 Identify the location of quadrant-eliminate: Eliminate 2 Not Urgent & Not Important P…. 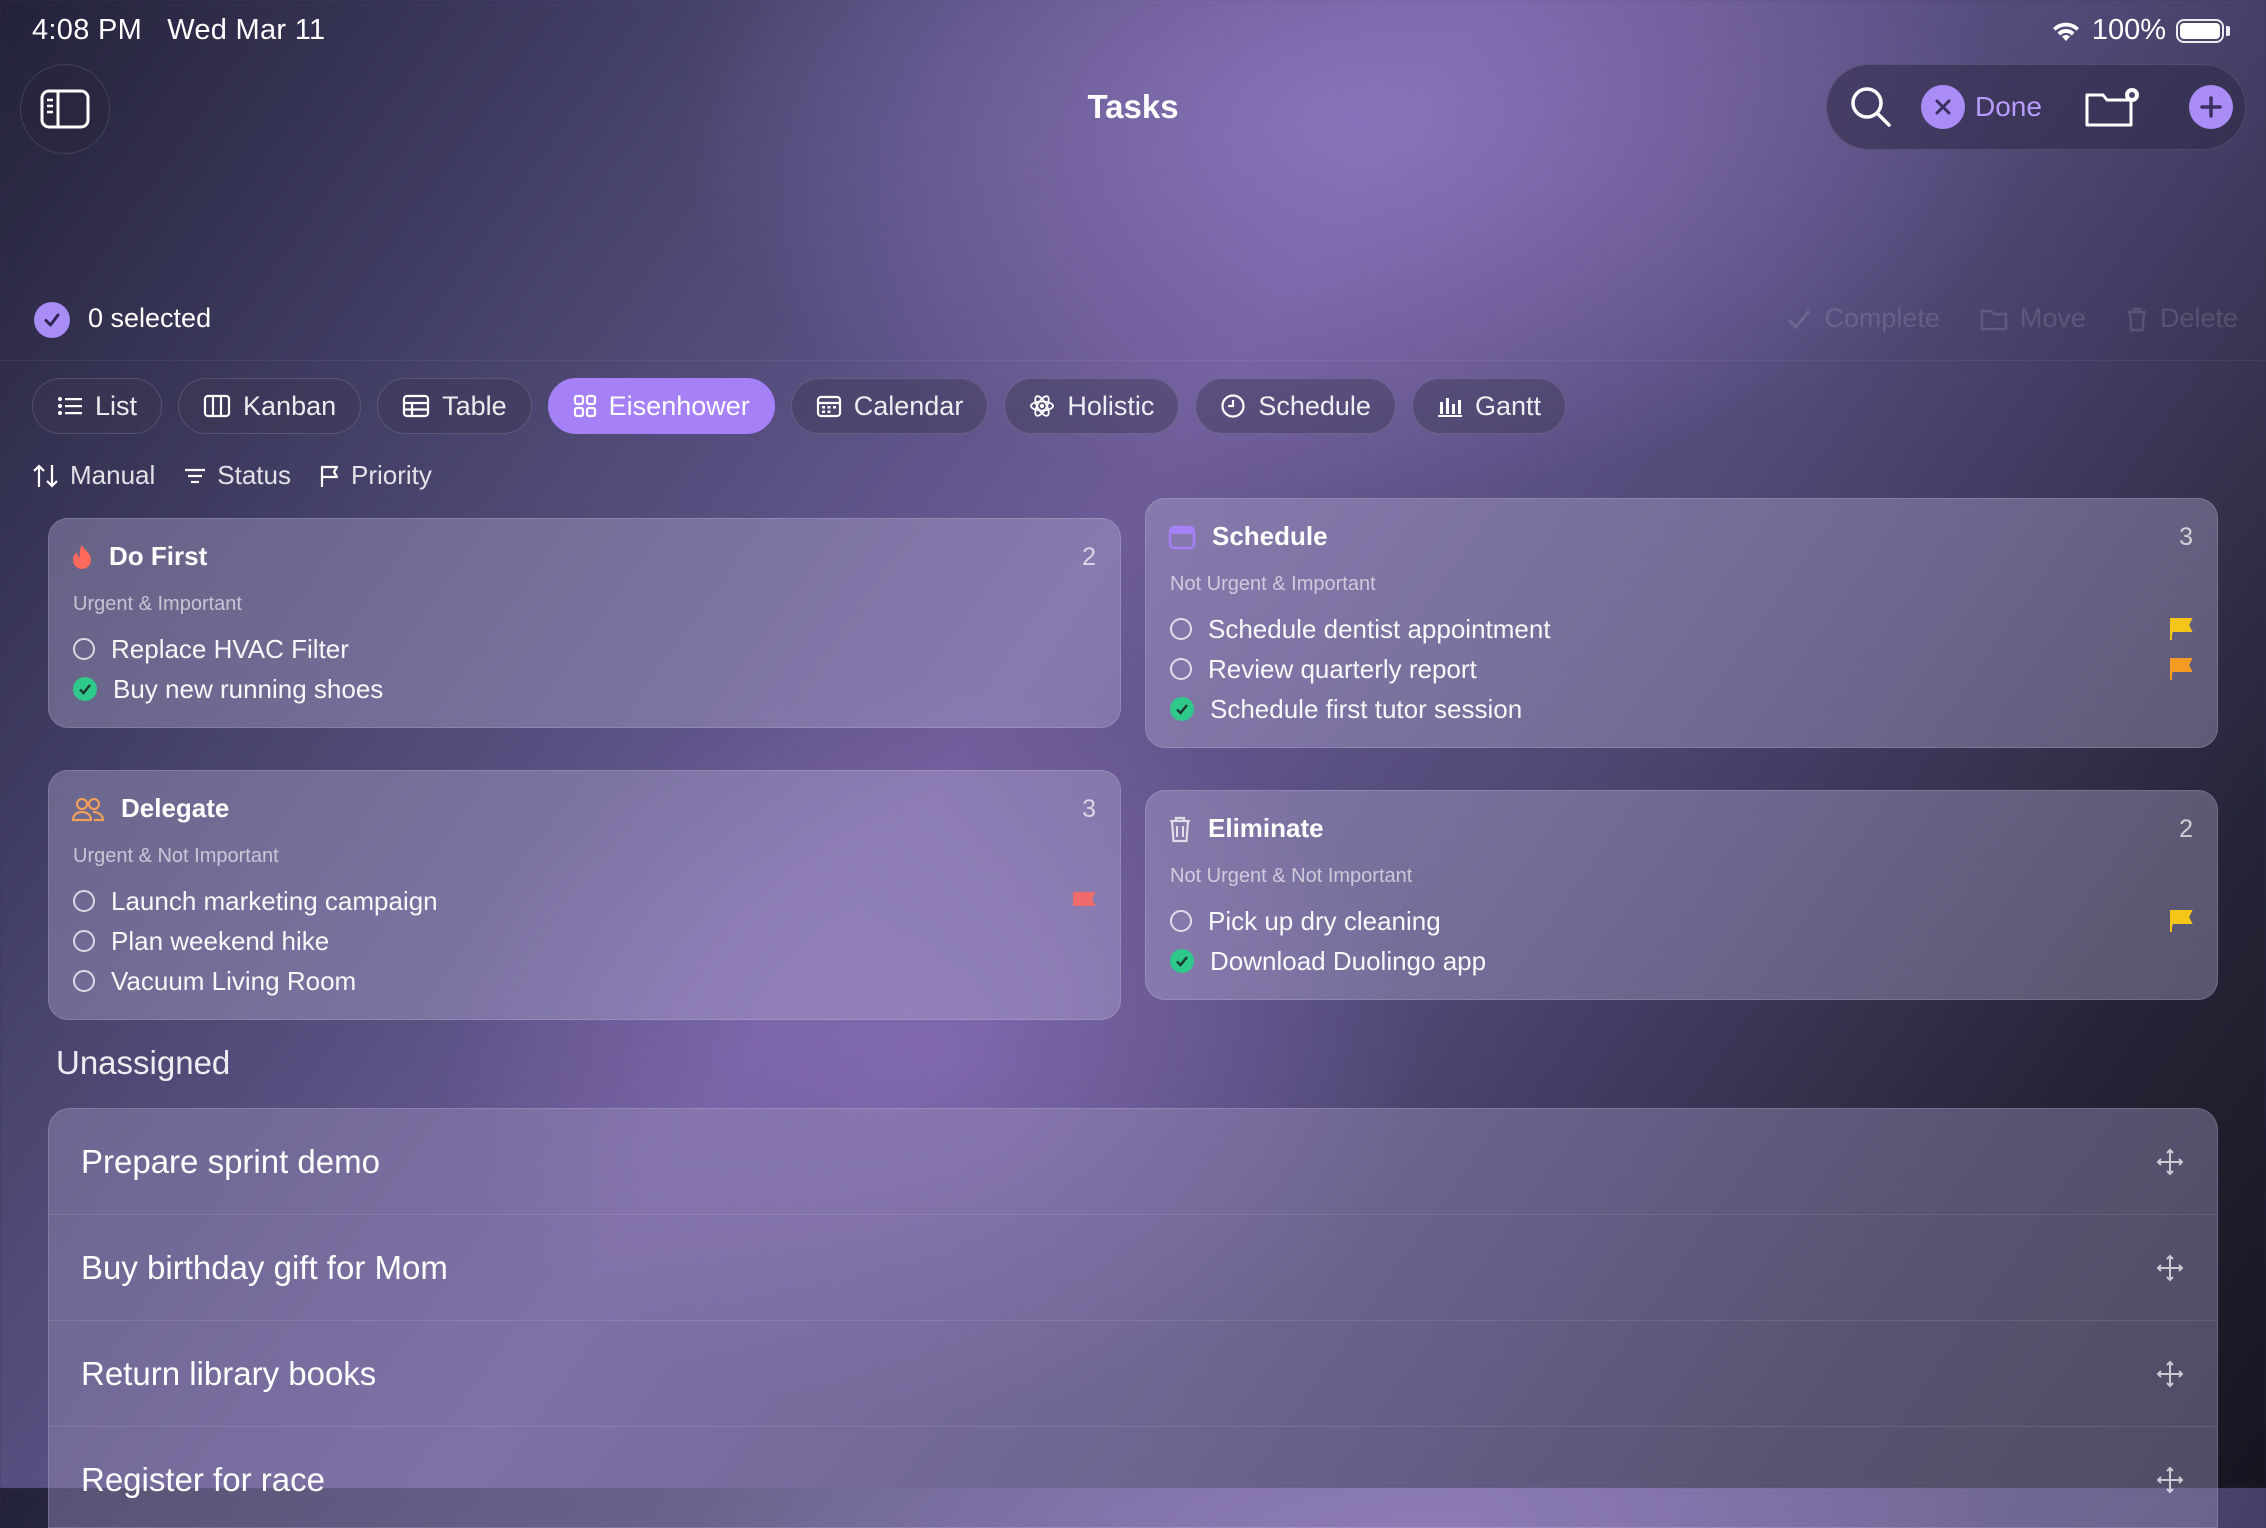
(1681, 895).